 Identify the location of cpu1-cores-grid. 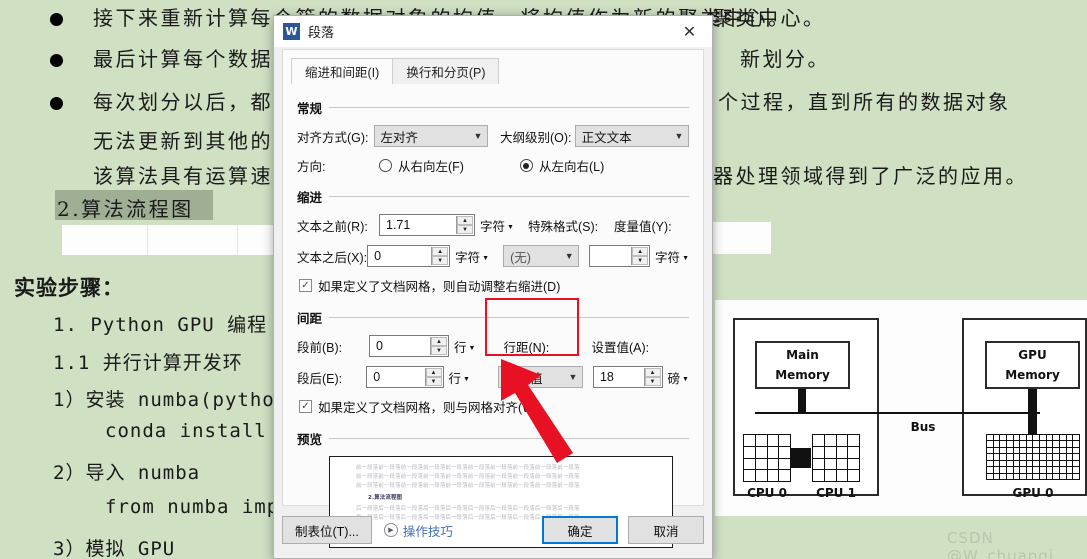
(836, 458).